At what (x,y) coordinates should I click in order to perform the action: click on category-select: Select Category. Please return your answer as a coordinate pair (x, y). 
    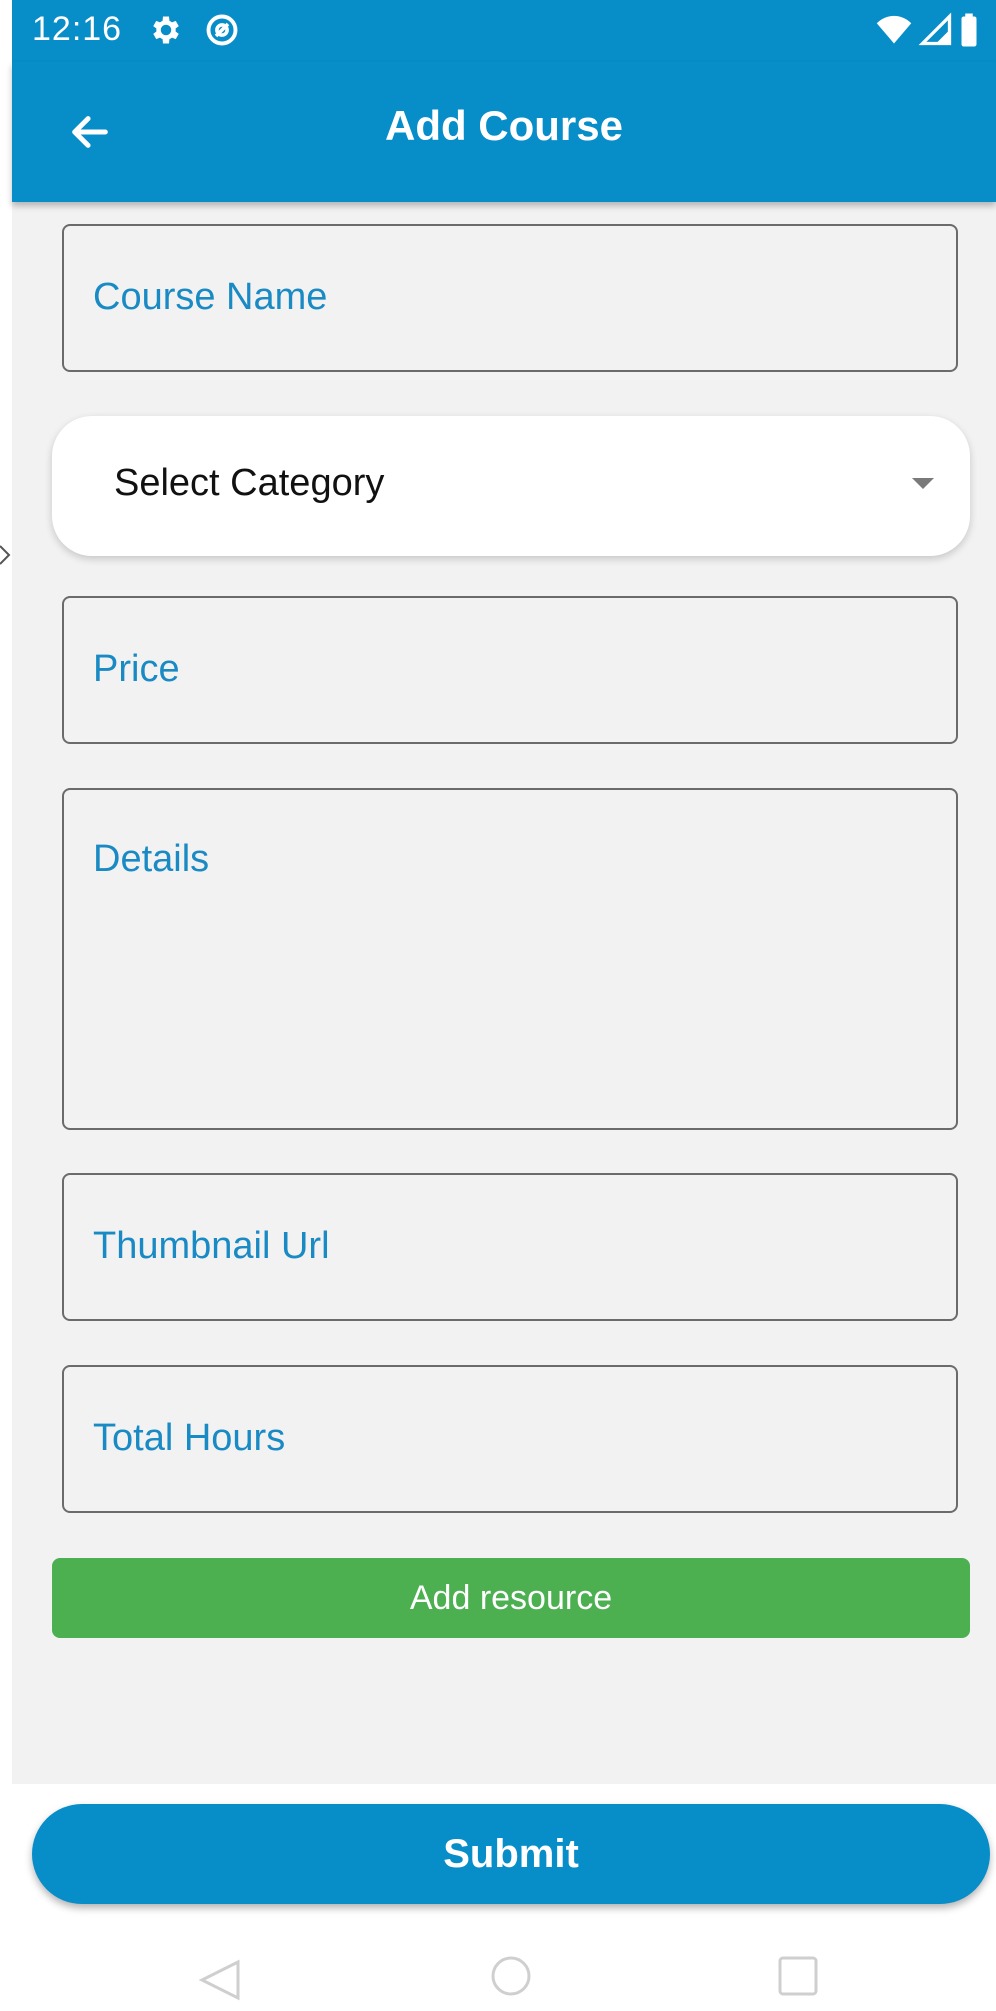
    Looking at the image, I should click on (511, 486).